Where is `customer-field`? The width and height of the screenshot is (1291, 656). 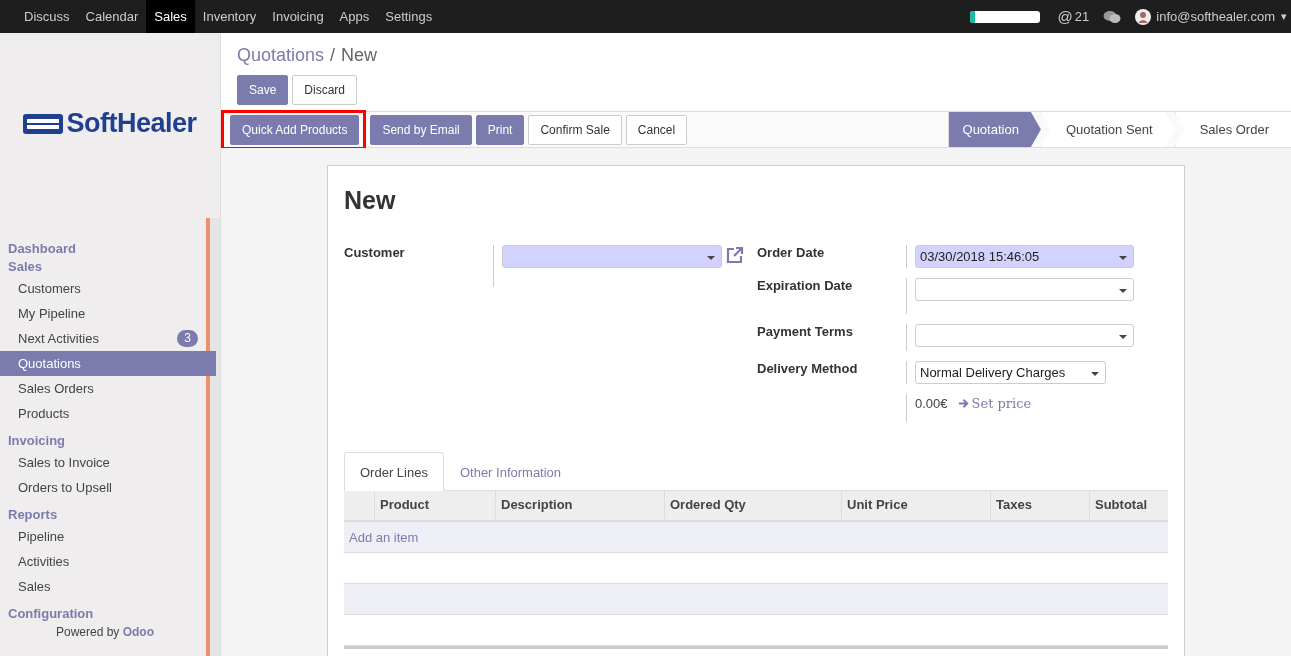
customer-field is located at coordinates (612, 256).